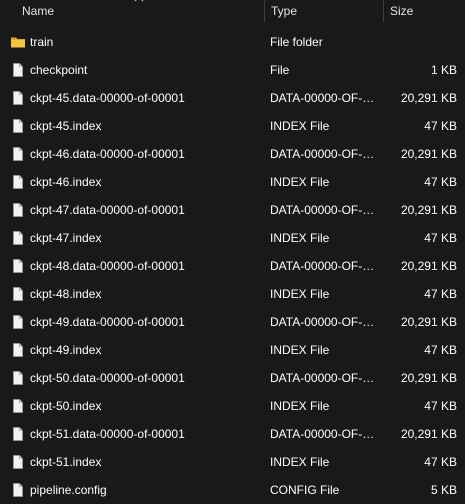 The image size is (465, 504). What do you see at coordinates (232, 182) in the screenshot?
I see `file-row: ckpt-46.index INDEX File 47 KB` at bounding box center [232, 182].